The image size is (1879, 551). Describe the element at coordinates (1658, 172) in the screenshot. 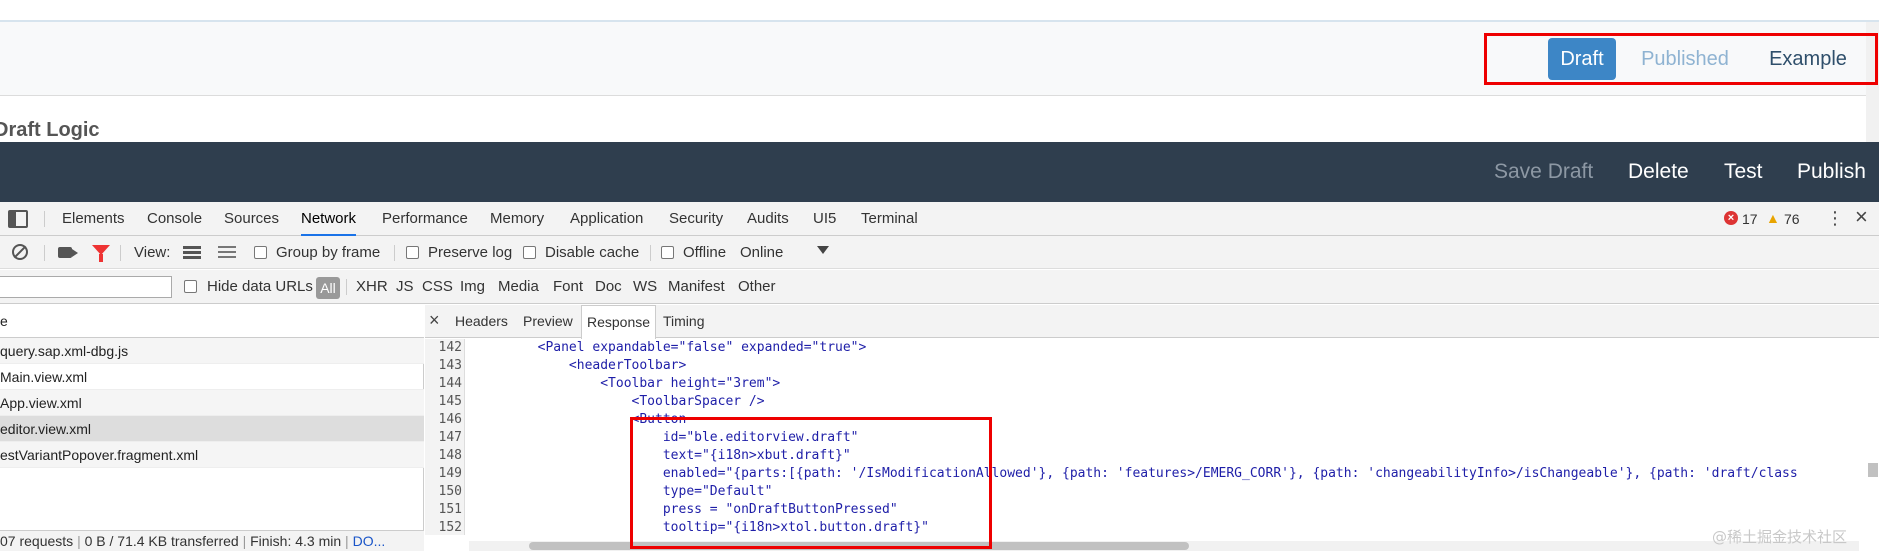

I see `delete-button: Delete` at that location.